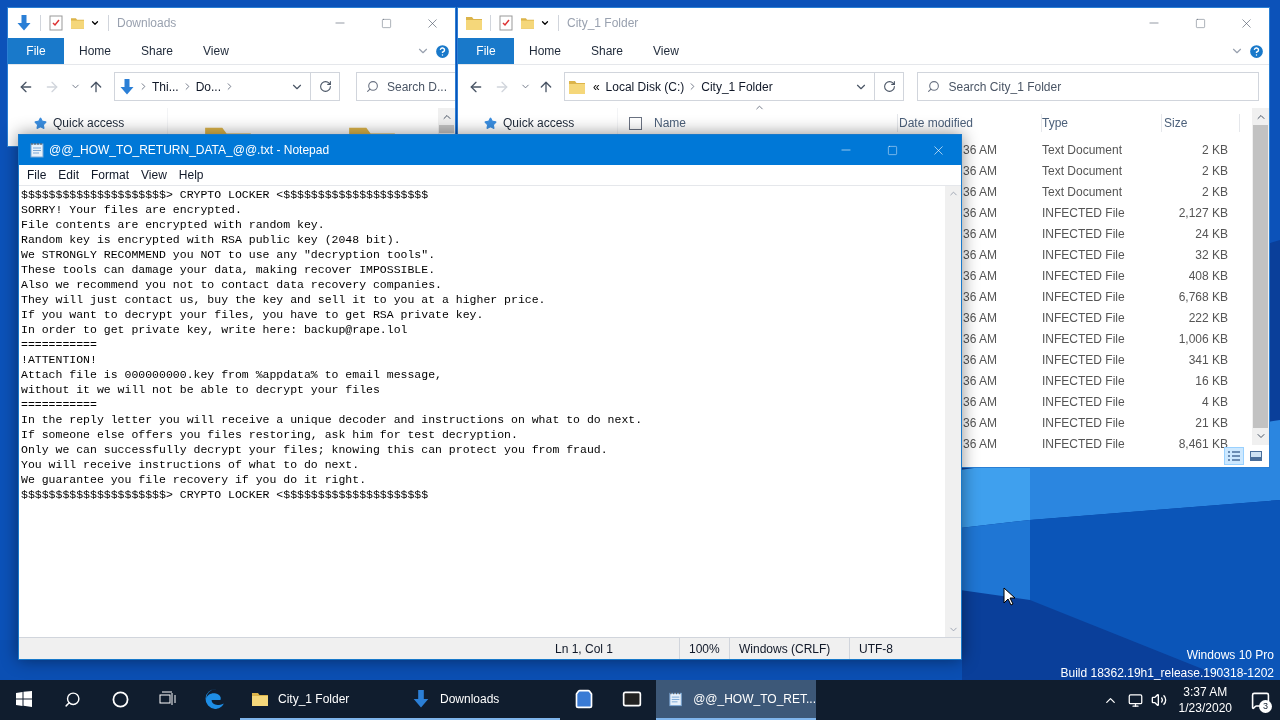  I want to click on circle-icon, so click(120, 699).